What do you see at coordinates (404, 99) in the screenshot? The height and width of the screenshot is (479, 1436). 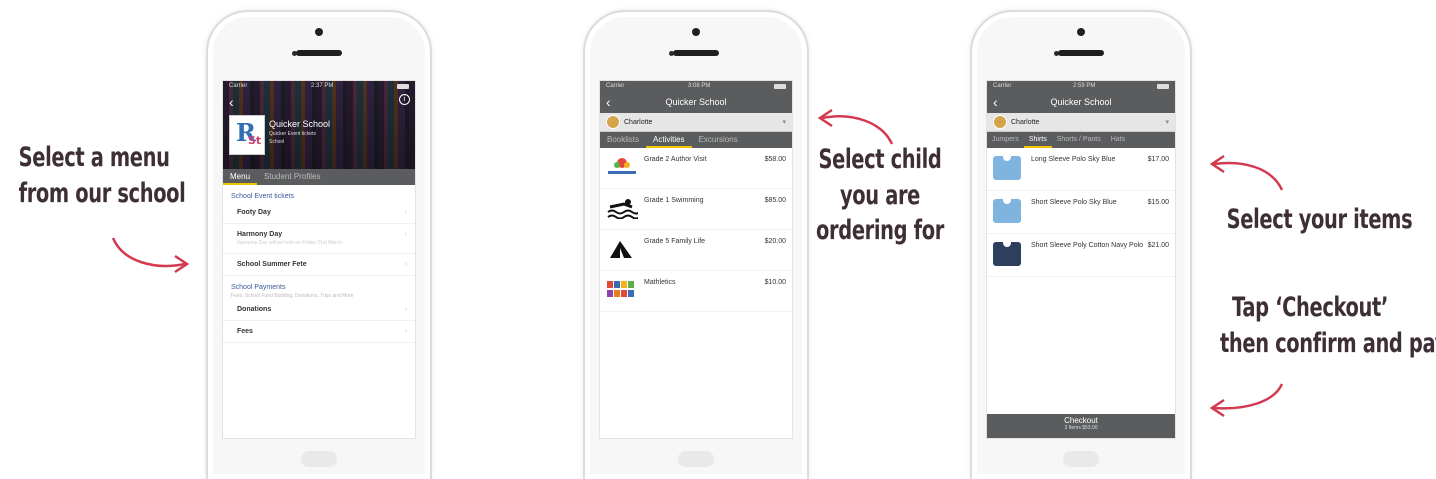 I see `info-icon: i` at bounding box center [404, 99].